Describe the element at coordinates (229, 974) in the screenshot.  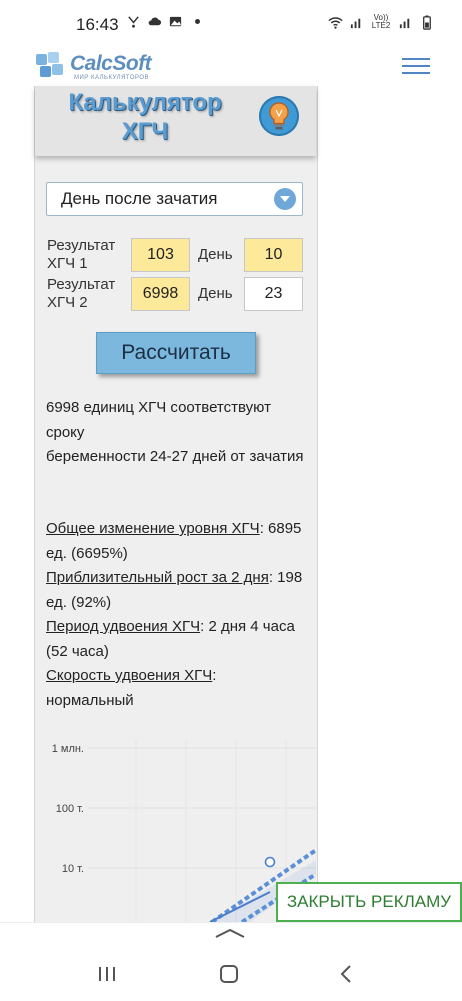
I see `home-icon` at that location.